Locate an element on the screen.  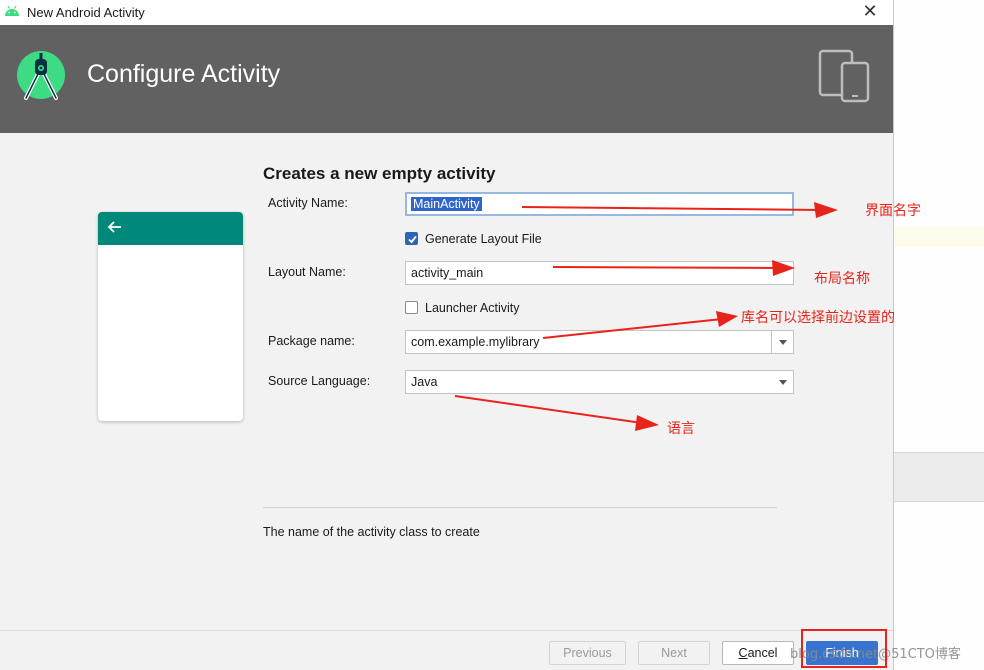
field-description: The name of the activity class to create is located at coordinates (371, 532).